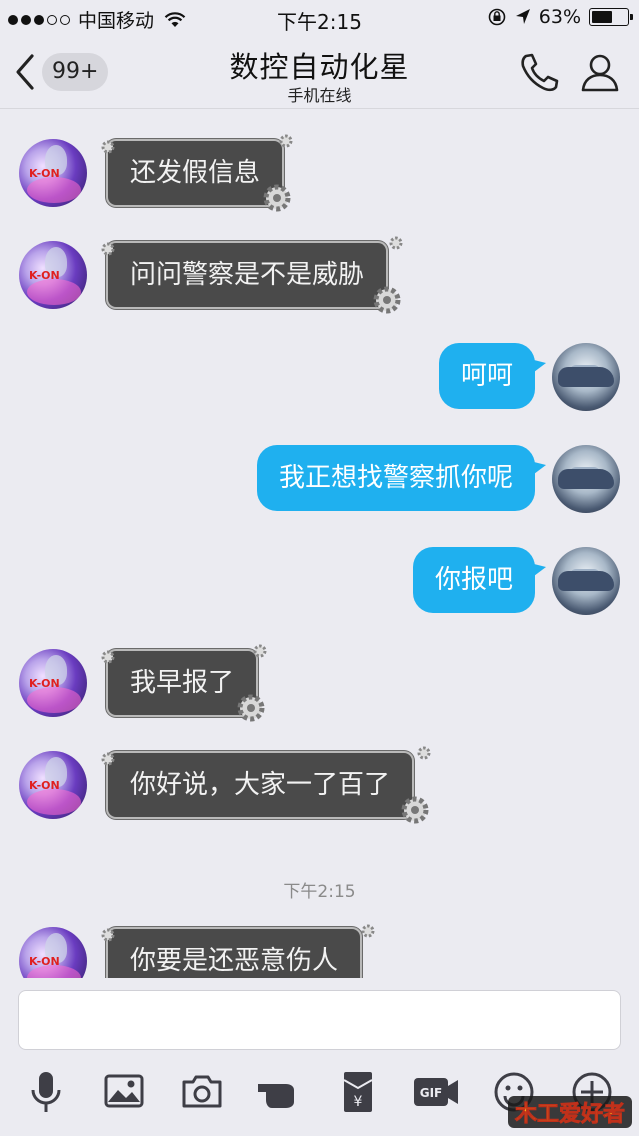 This screenshot has height=1136, width=639. Describe the element at coordinates (202, 1092) in the screenshot. I see `camera-icon` at that location.